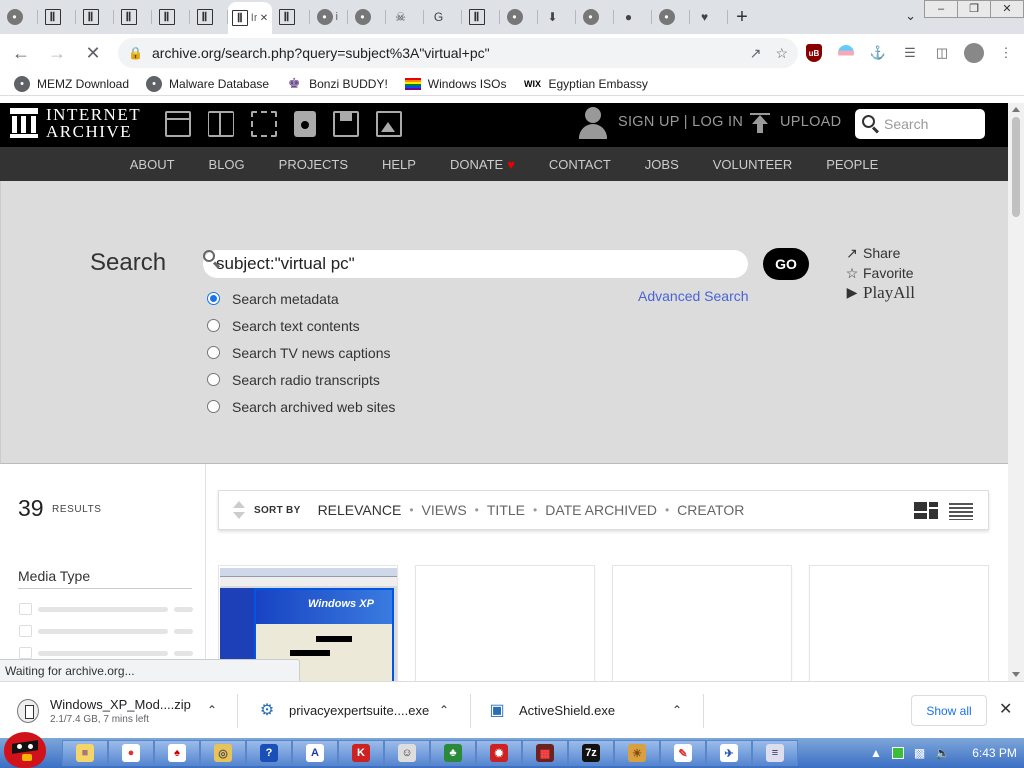 The height and width of the screenshot is (768, 1024). Describe the element at coordinates (250, 18) in the screenshot. I see `tab-active: Ⅱ Ir ✕` at that location.